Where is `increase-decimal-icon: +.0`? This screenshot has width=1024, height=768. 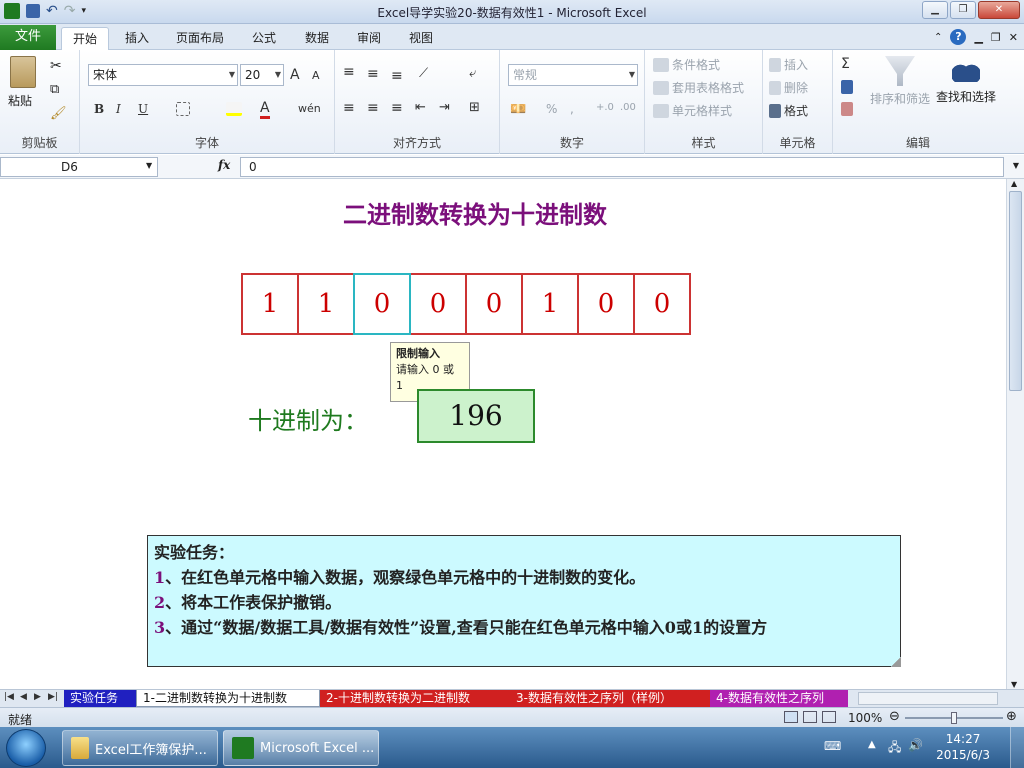
increase-decimal-icon: +.0 is located at coordinates (605, 107).